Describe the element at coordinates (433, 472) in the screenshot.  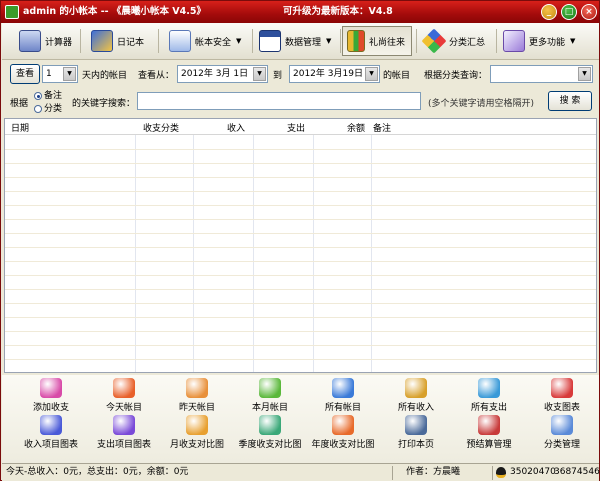
I see `author-label: 作者：方晨曦` at that location.